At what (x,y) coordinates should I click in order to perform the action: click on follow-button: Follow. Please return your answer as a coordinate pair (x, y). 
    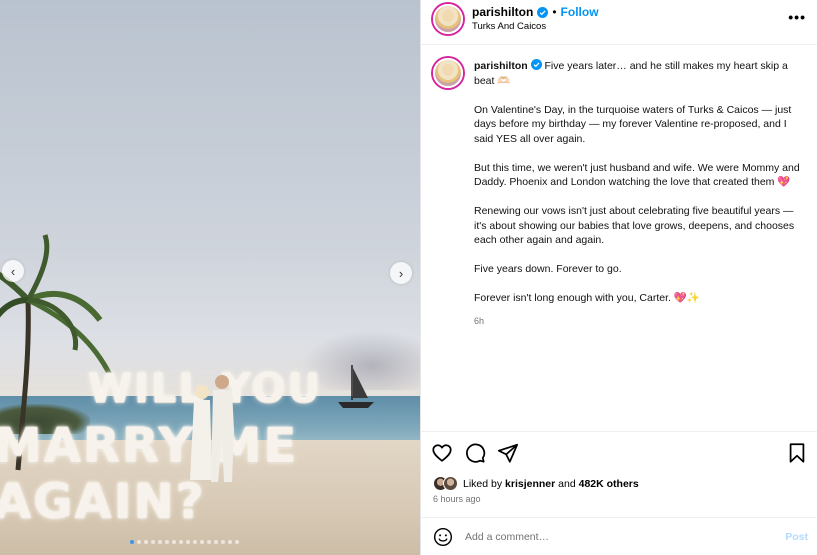
    Looking at the image, I should click on (580, 12).